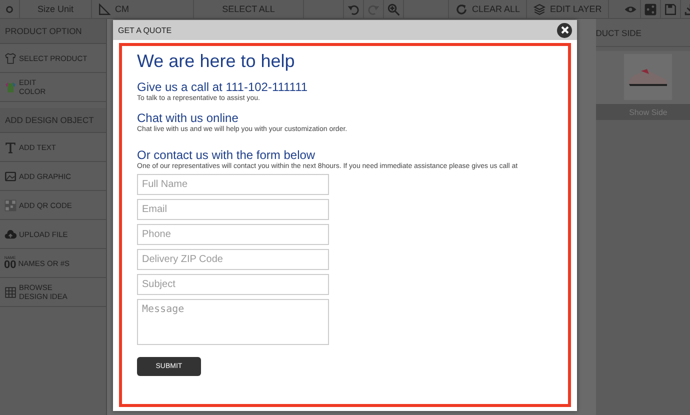 The height and width of the screenshot is (415, 690). I want to click on close-button, so click(564, 30).